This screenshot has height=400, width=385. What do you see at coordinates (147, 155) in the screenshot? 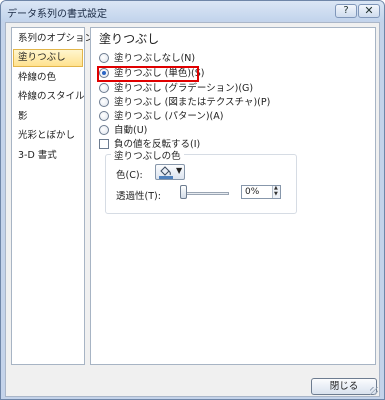
I see `fill-color-group-title: 塗りつぶしの色` at bounding box center [147, 155].